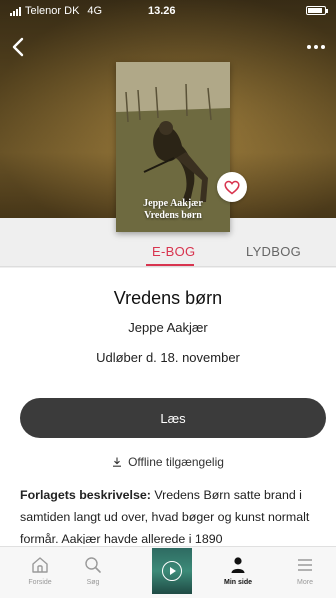  I want to click on back-button, so click(19, 47).